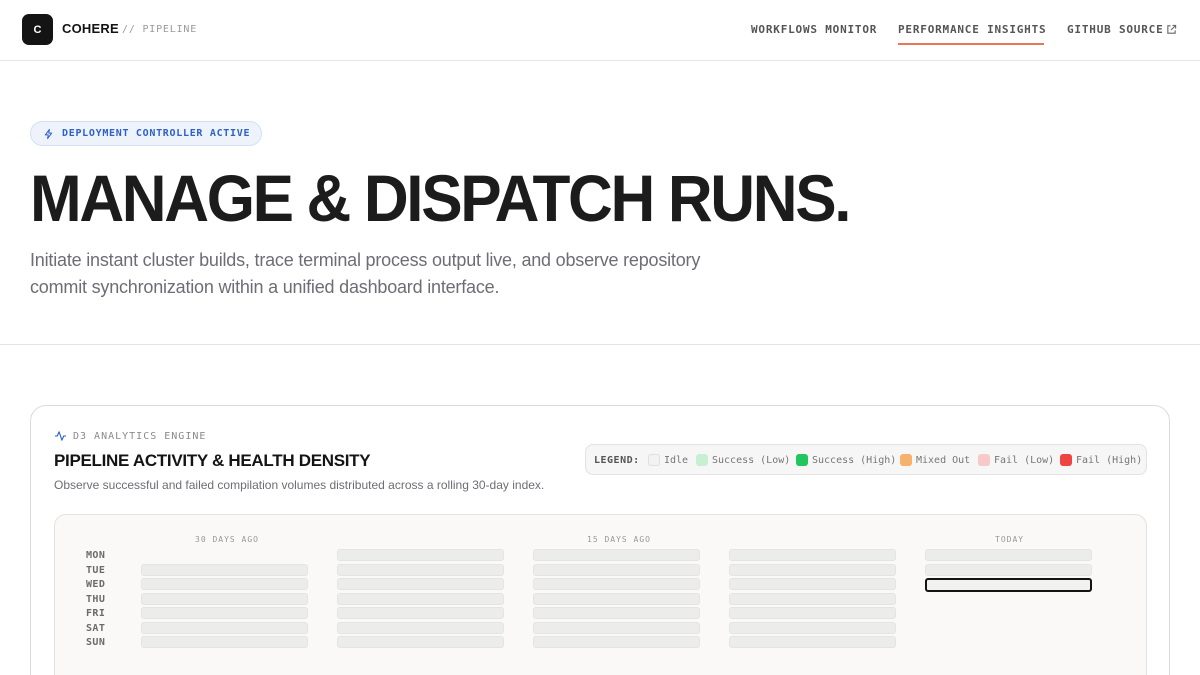 This screenshot has height=675, width=1200. What do you see at coordinates (212, 460) in the screenshot?
I see `card-title: PIPELINE ACTIVITY & HEALTH DENSITY` at bounding box center [212, 460].